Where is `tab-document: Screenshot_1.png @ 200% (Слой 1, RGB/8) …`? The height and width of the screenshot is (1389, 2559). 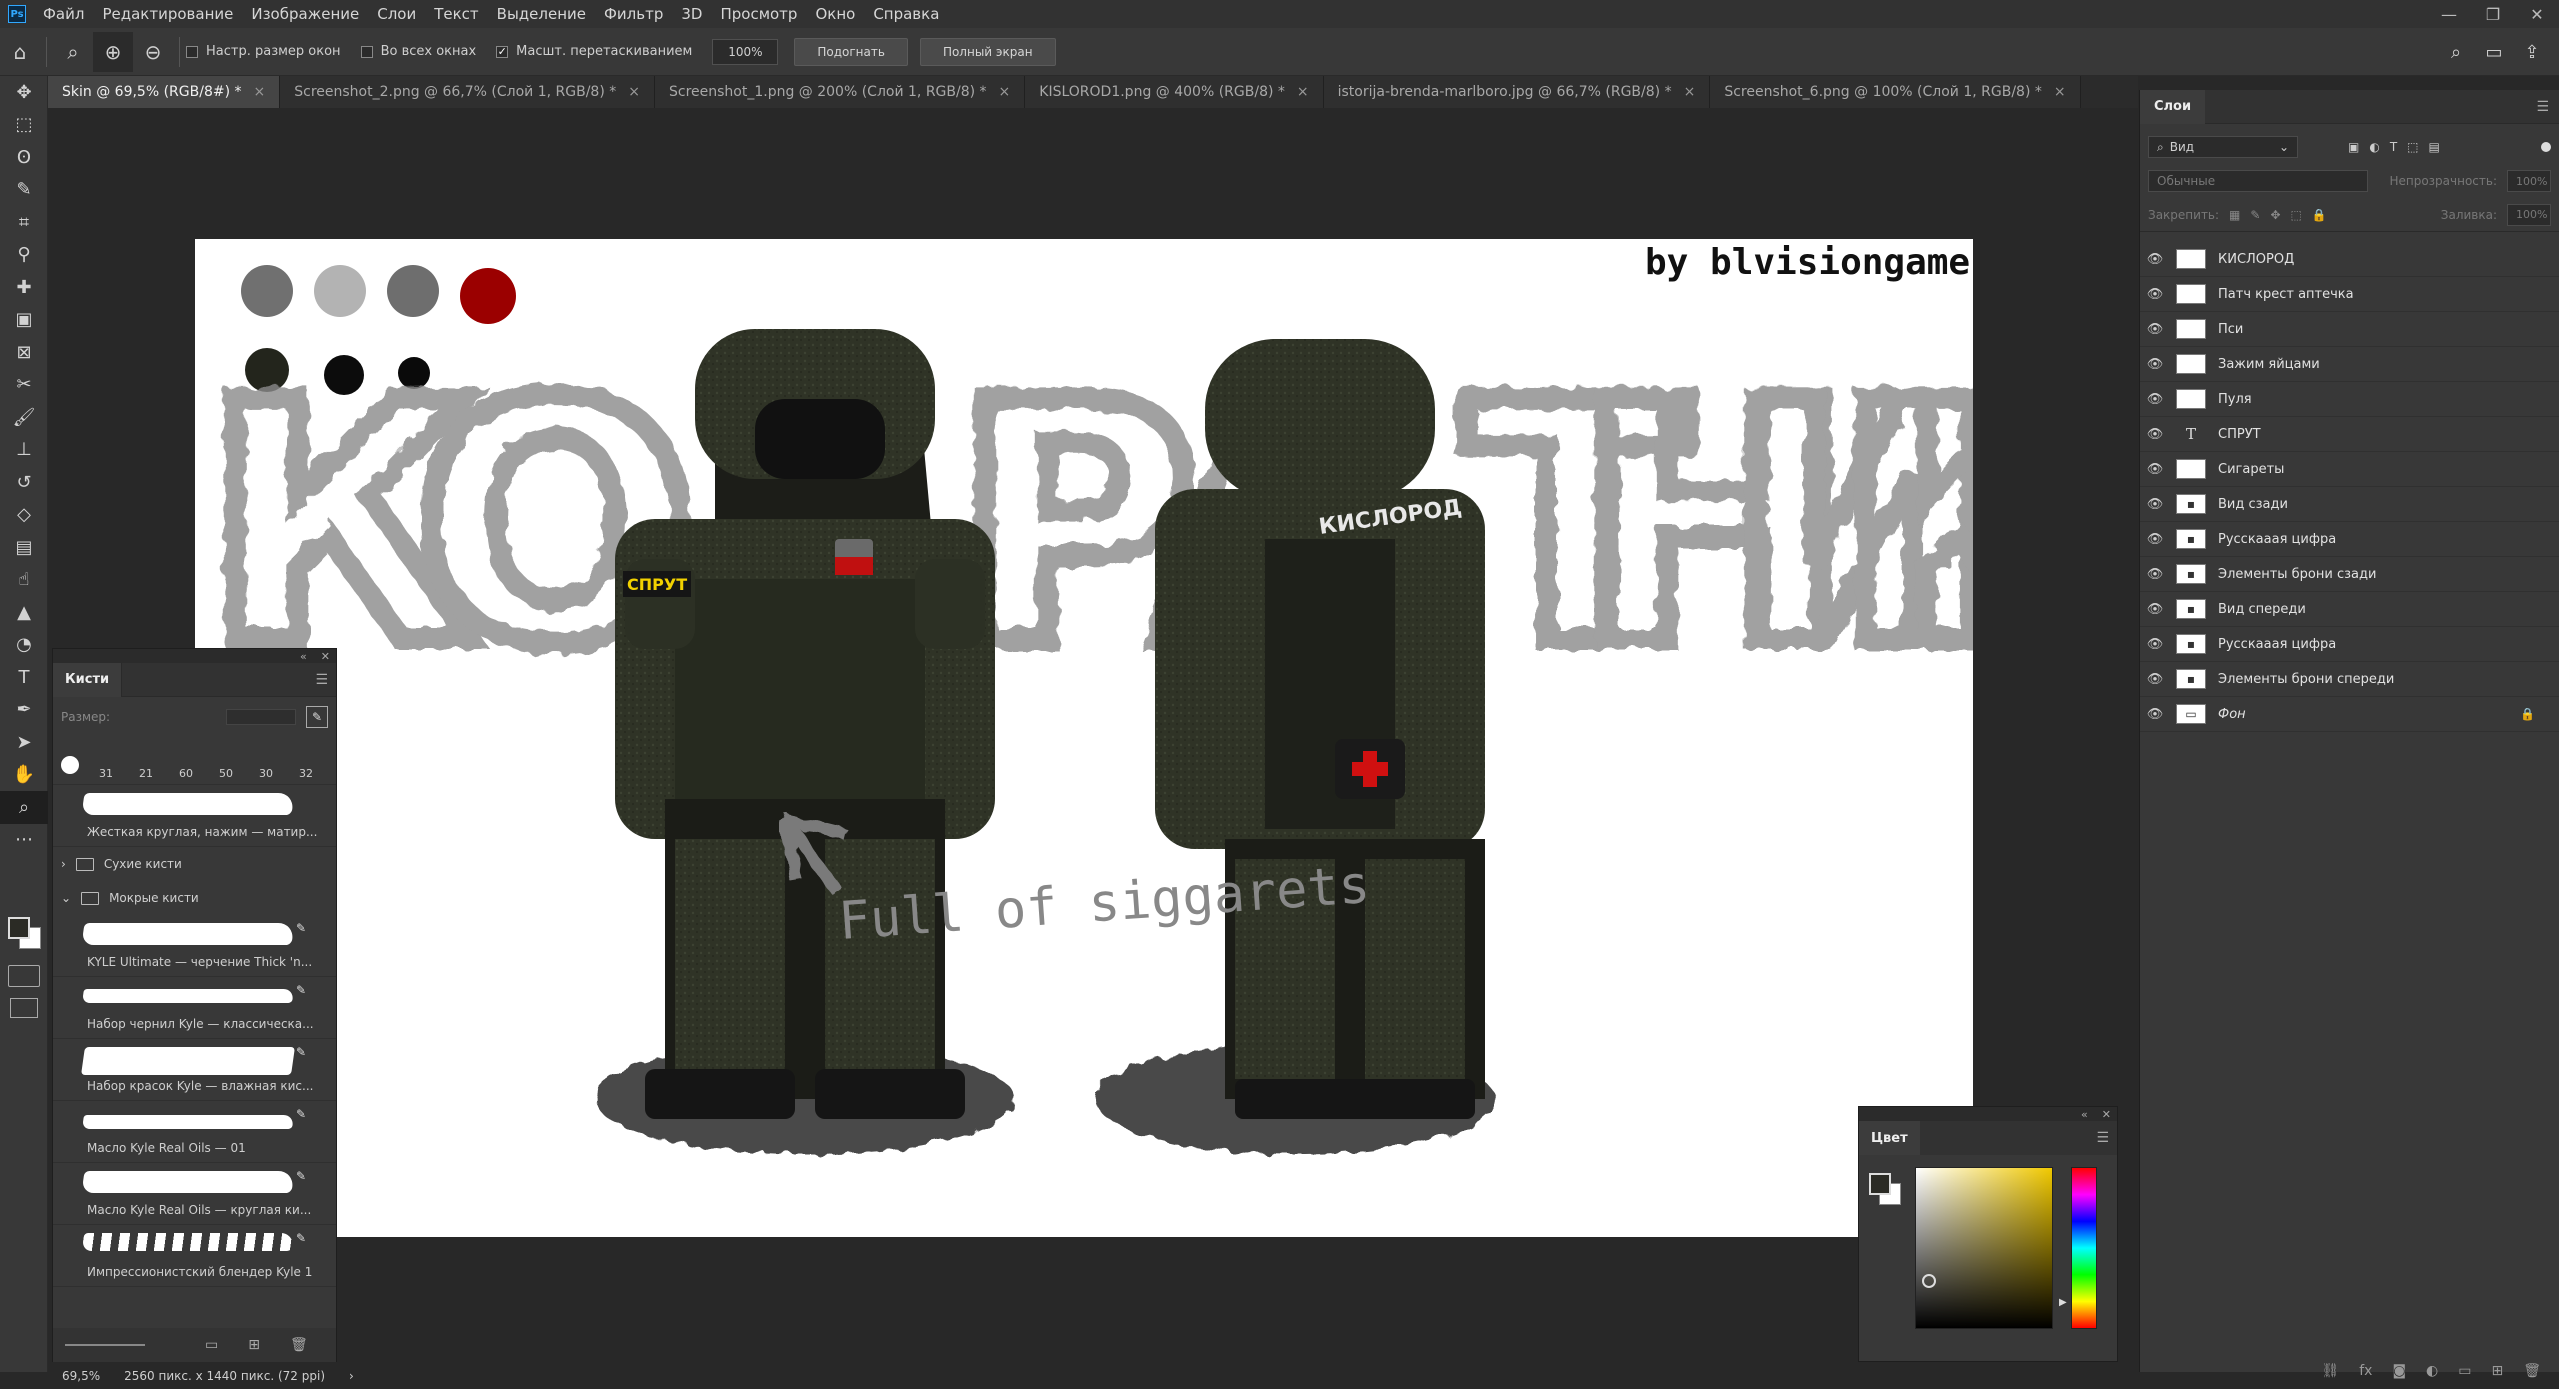
tab-document: Screenshot_1.png @ 200% (Слой 1, RGB/8) … is located at coordinates (840, 92).